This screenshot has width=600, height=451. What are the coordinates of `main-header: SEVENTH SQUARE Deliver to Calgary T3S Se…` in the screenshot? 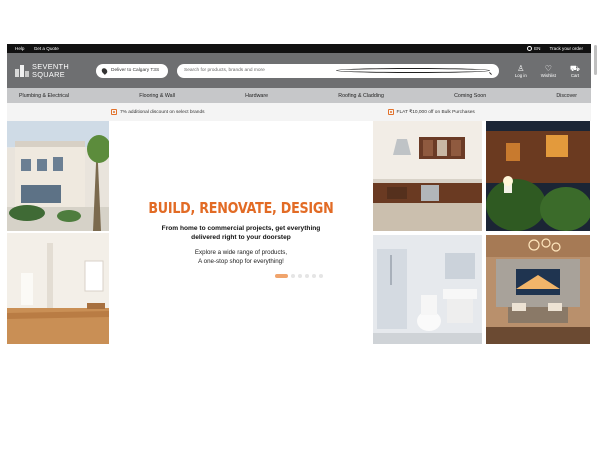 It's located at (299, 70).